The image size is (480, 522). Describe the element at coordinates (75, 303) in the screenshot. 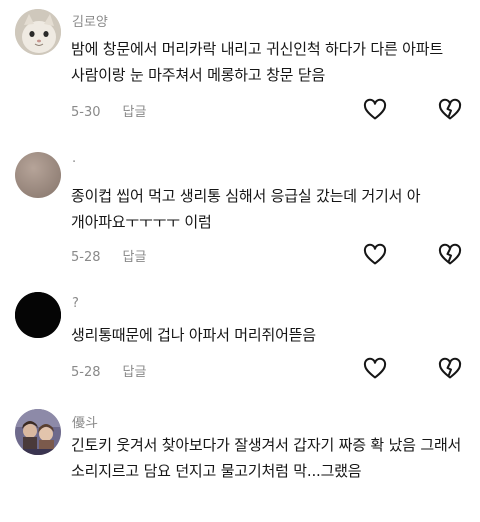

I see `username: ?` at that location.